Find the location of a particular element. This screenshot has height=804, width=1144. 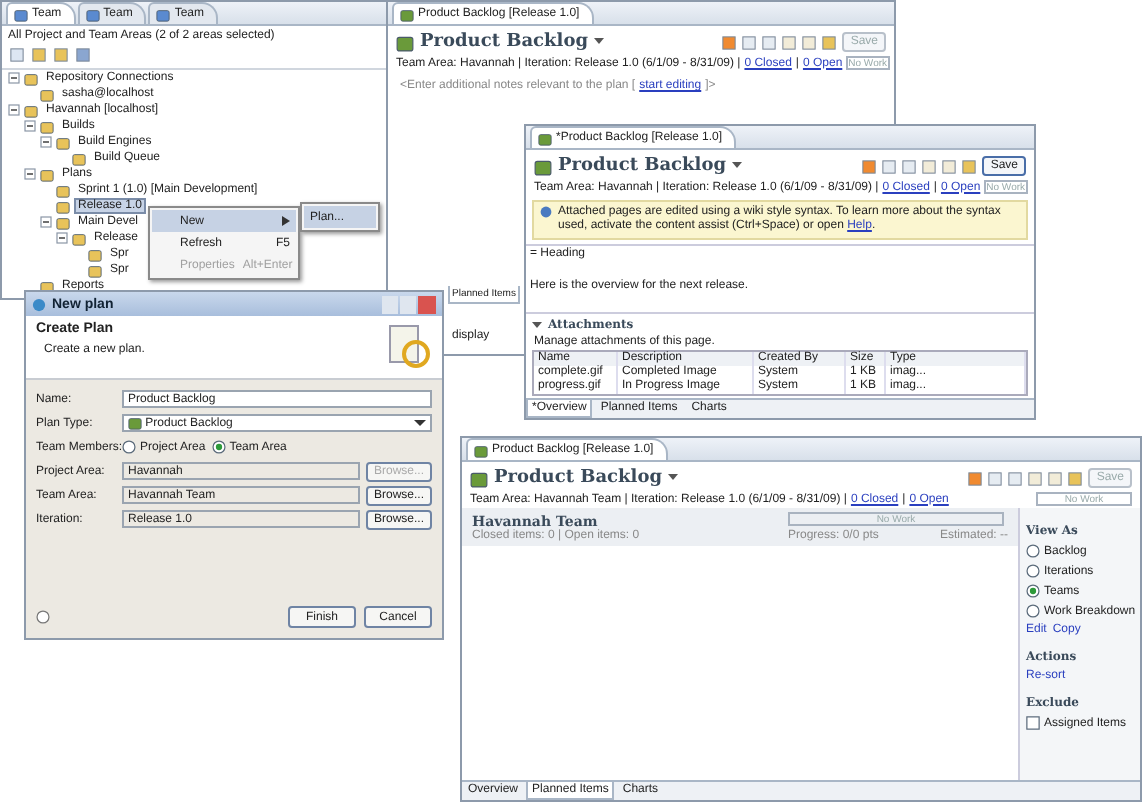

dropdown-icon is located at coordinates (420, 423).